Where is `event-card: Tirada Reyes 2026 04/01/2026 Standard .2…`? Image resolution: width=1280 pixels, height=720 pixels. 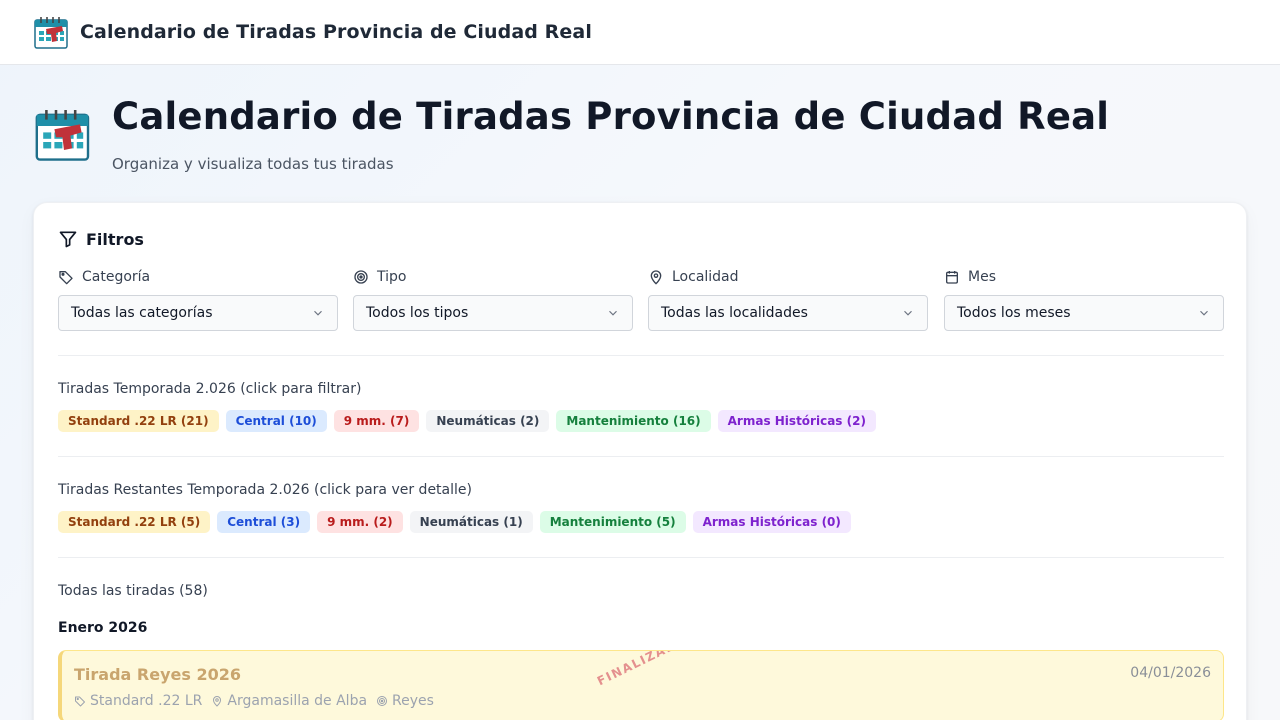
event-card: Tirada Reyes 2026 04/01/2026 Standard .2… is located at coordinates (641, 685).